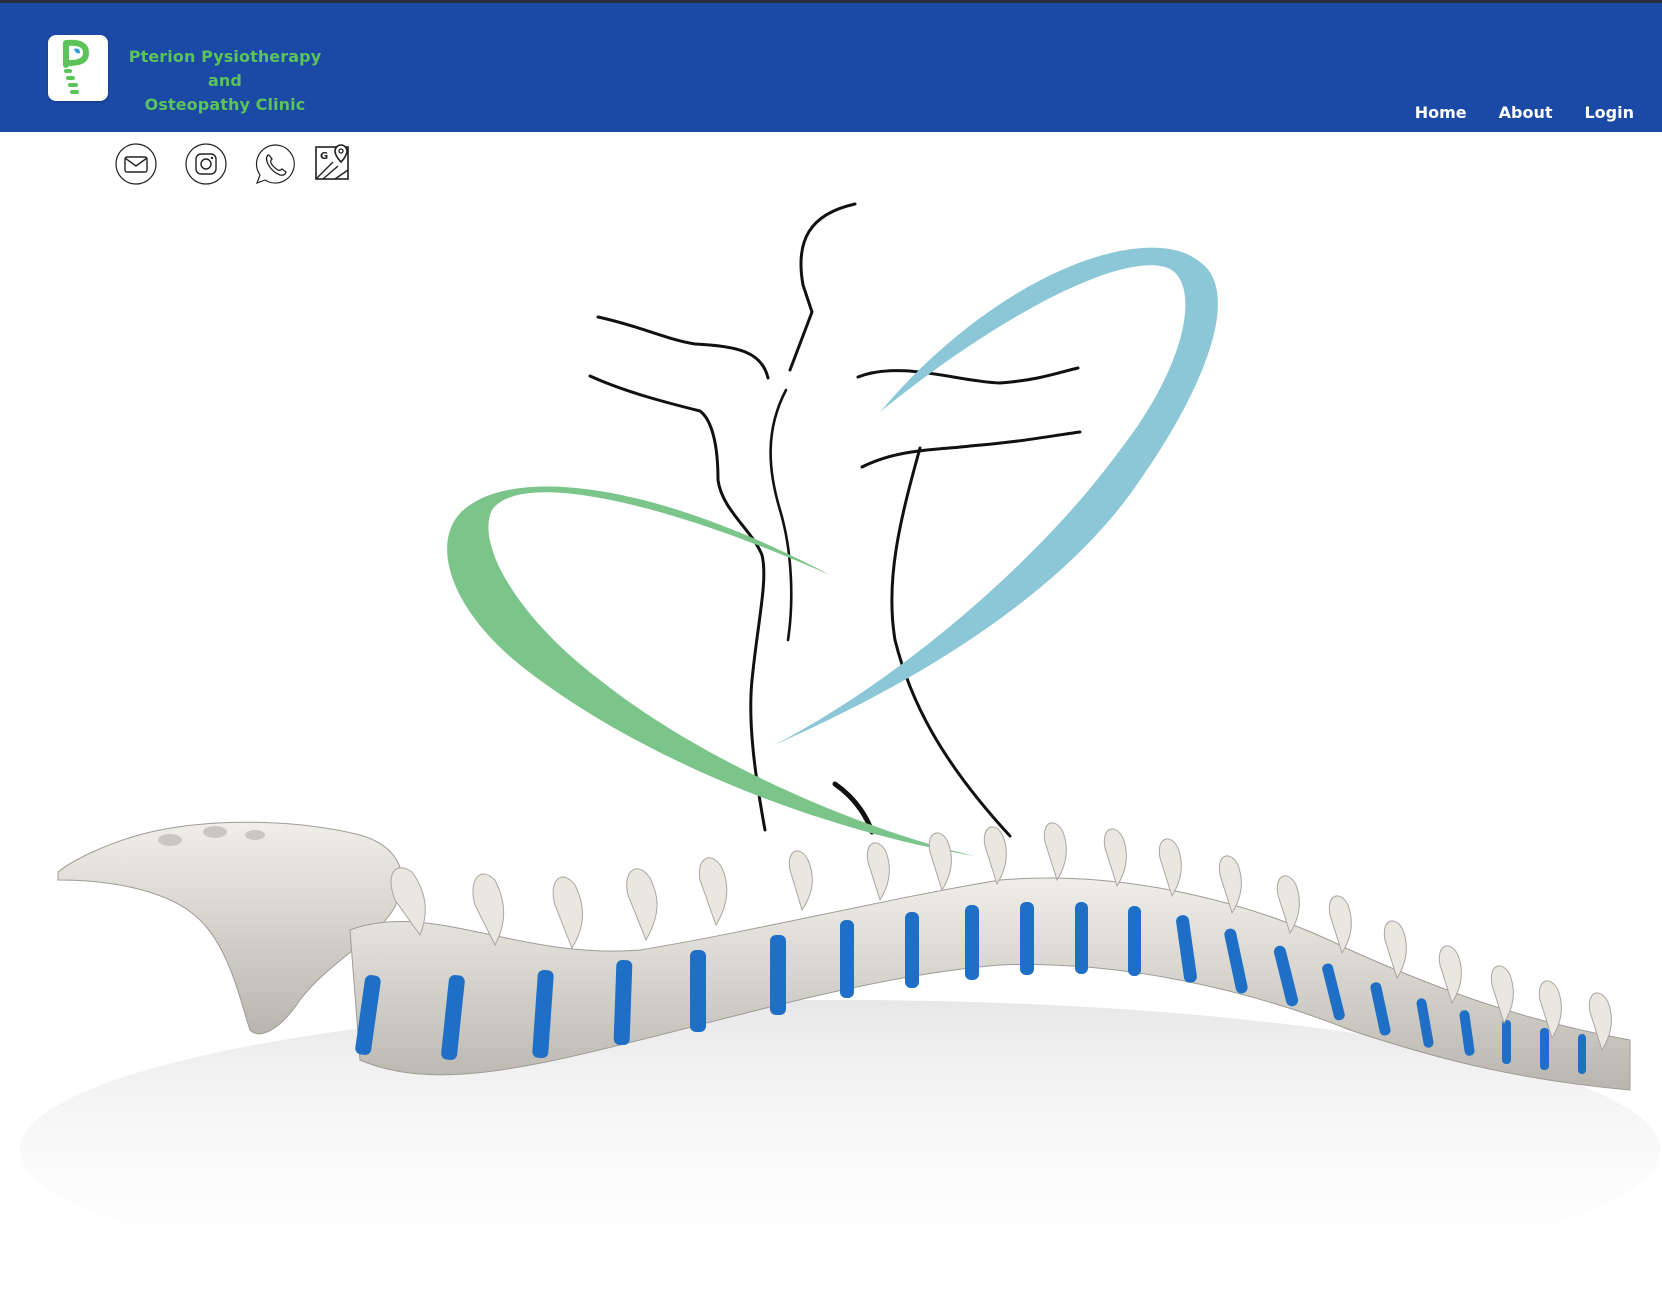 This screenshot has width=1662, height=1292. I want to click on nav-login-link: Login, so click(1609, 112).